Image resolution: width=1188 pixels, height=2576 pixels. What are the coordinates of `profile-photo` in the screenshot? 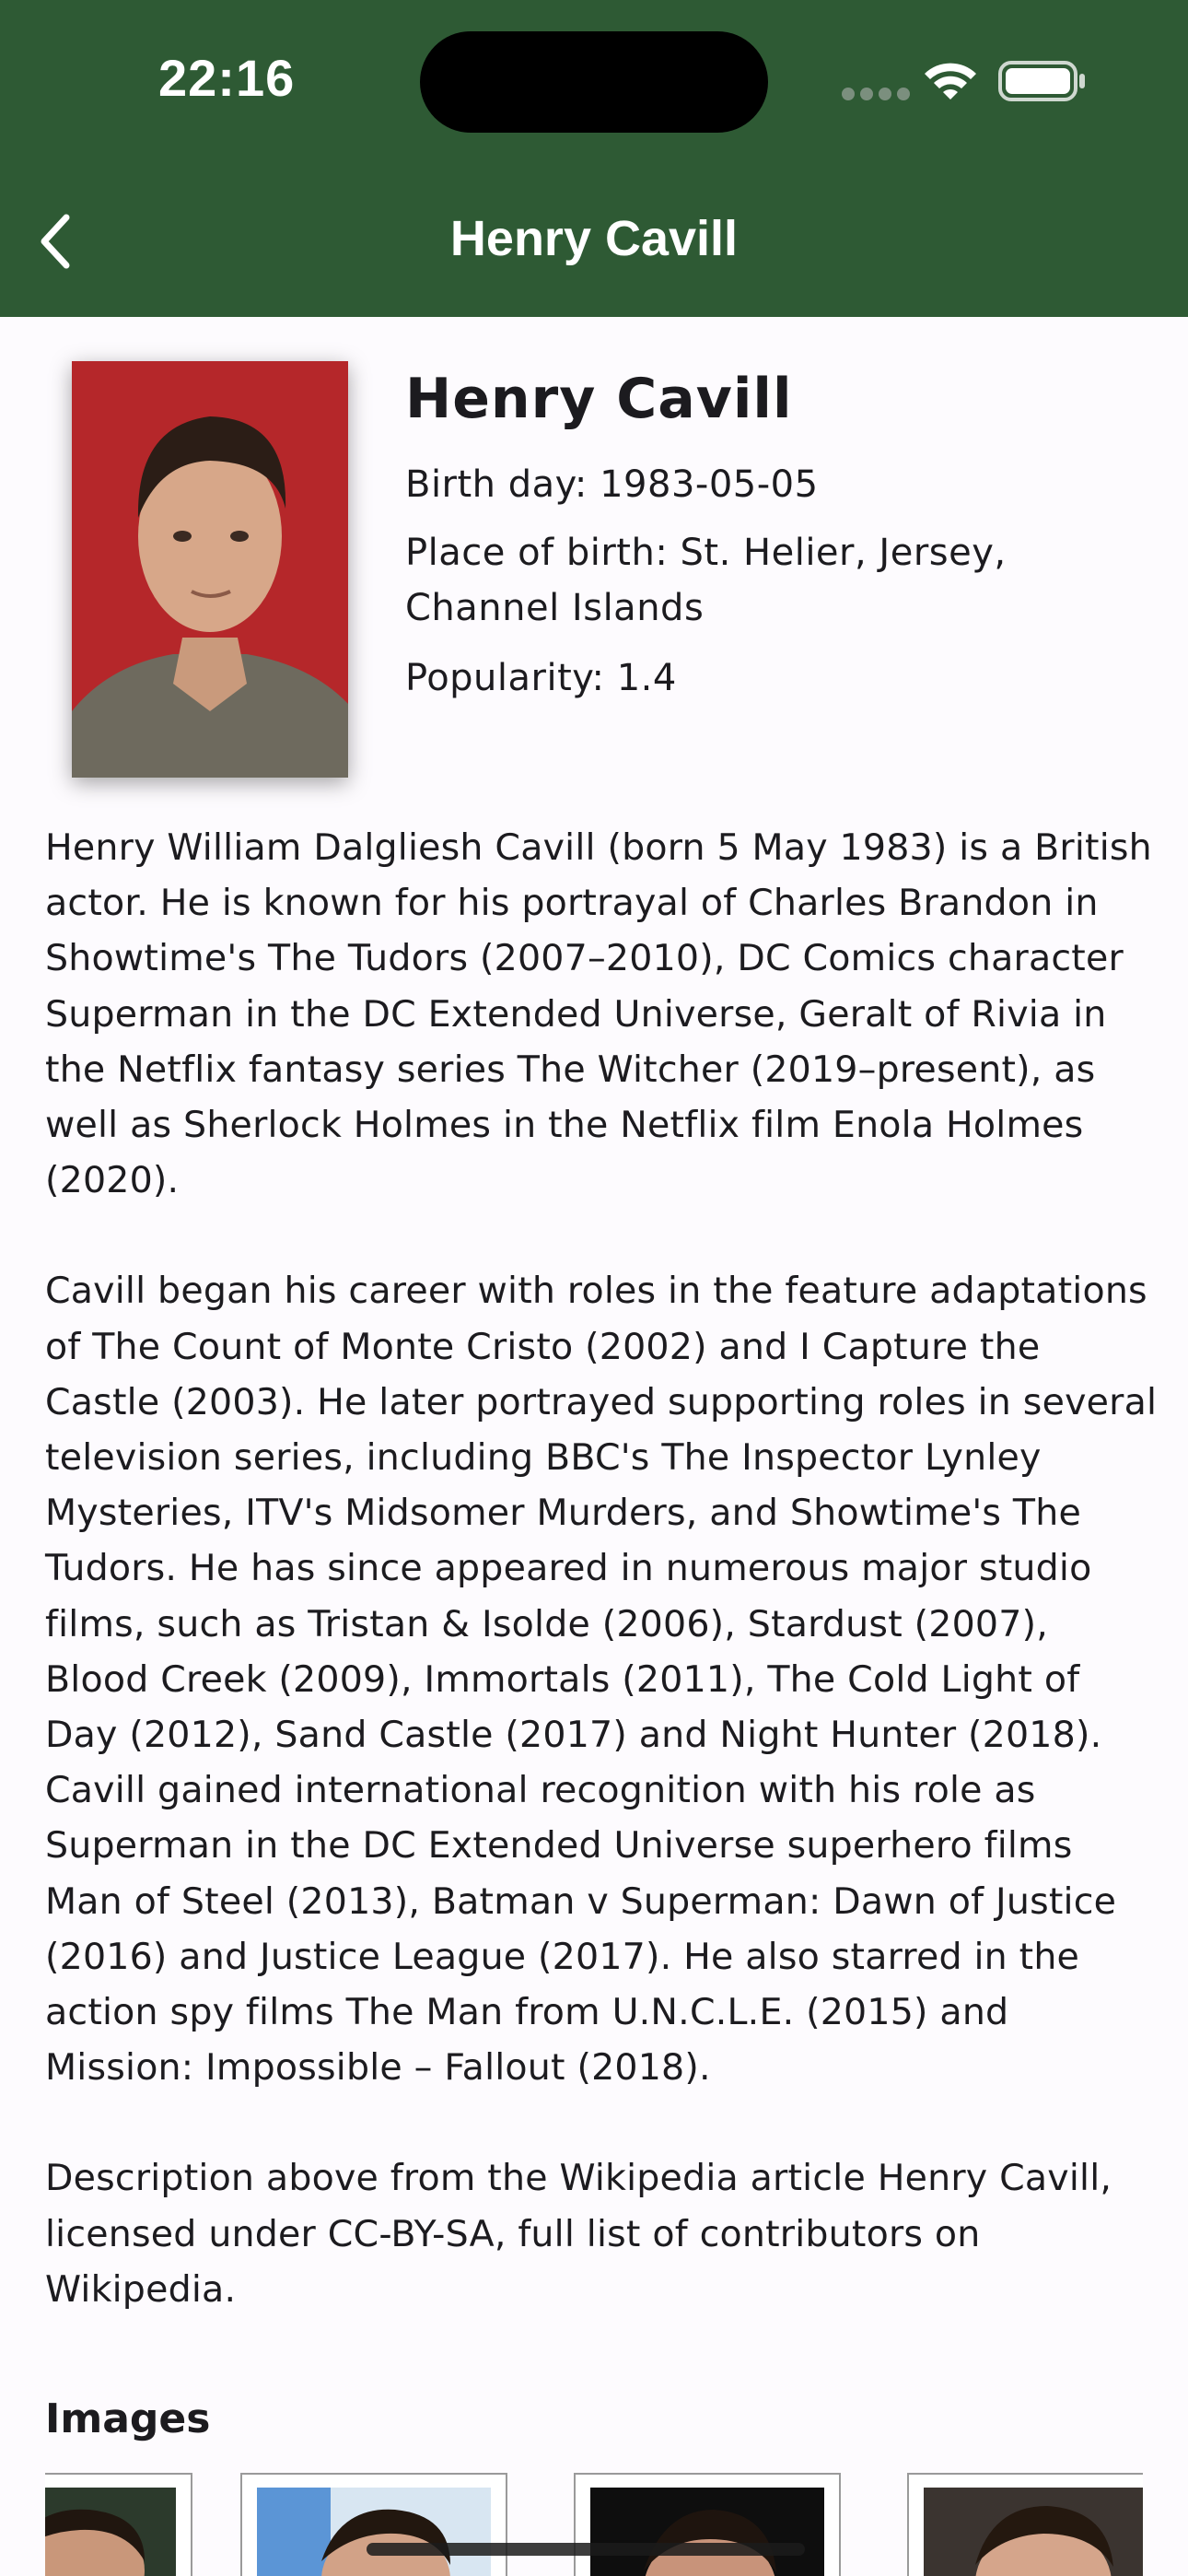 It's located at (210, 569).